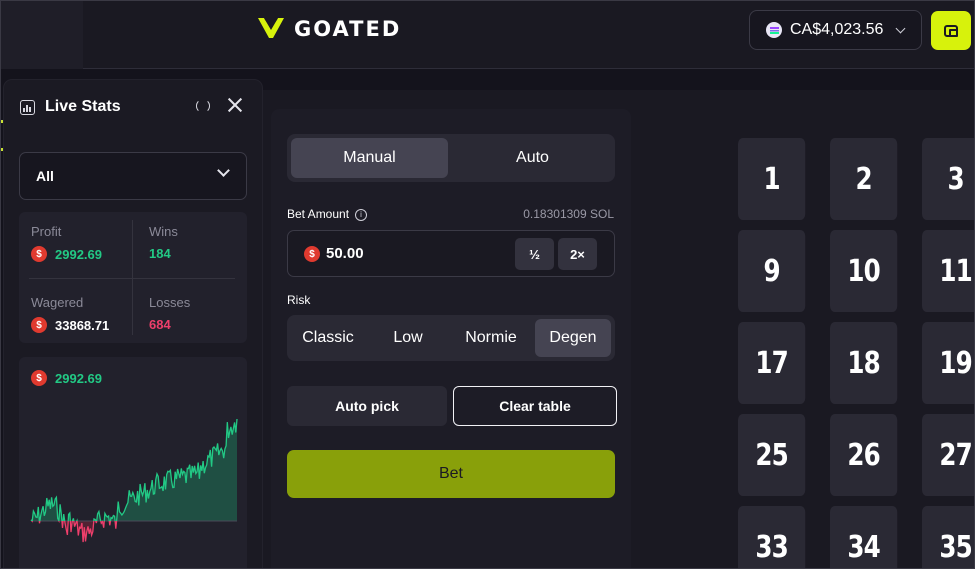  What do you see at coordinates (271, 27) in the screenshot?
I see `goat-logo-icon` at bounding box center [271, 27].